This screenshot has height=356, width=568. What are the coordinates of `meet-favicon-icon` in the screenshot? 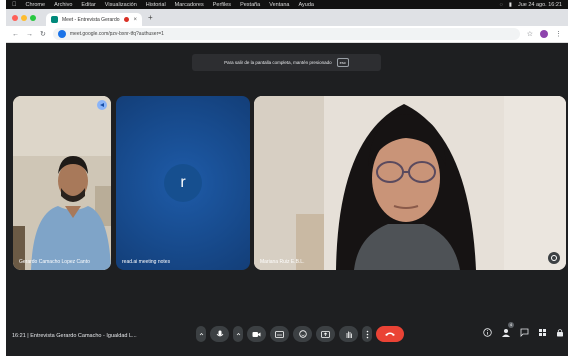 It's located at (54, 19).